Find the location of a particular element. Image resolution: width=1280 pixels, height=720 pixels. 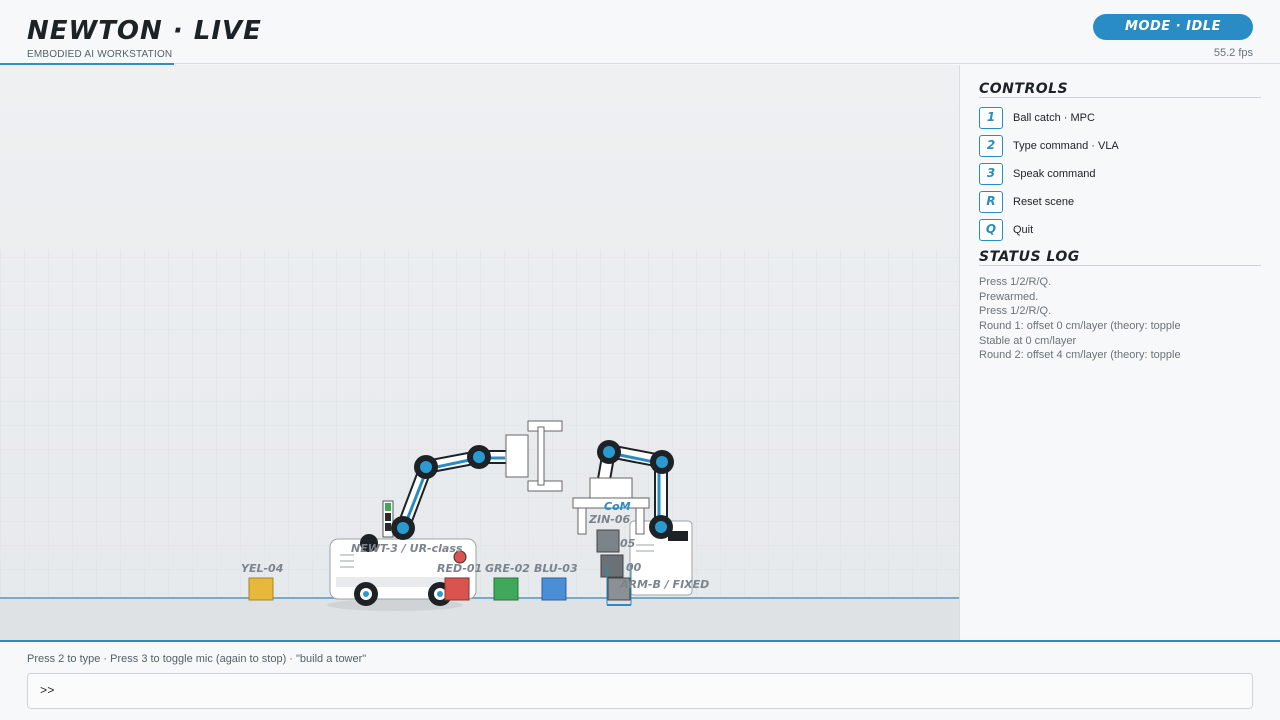

app-subtitle: EMBODIED AI WORKSTATION is located at coordinates (100, 54).